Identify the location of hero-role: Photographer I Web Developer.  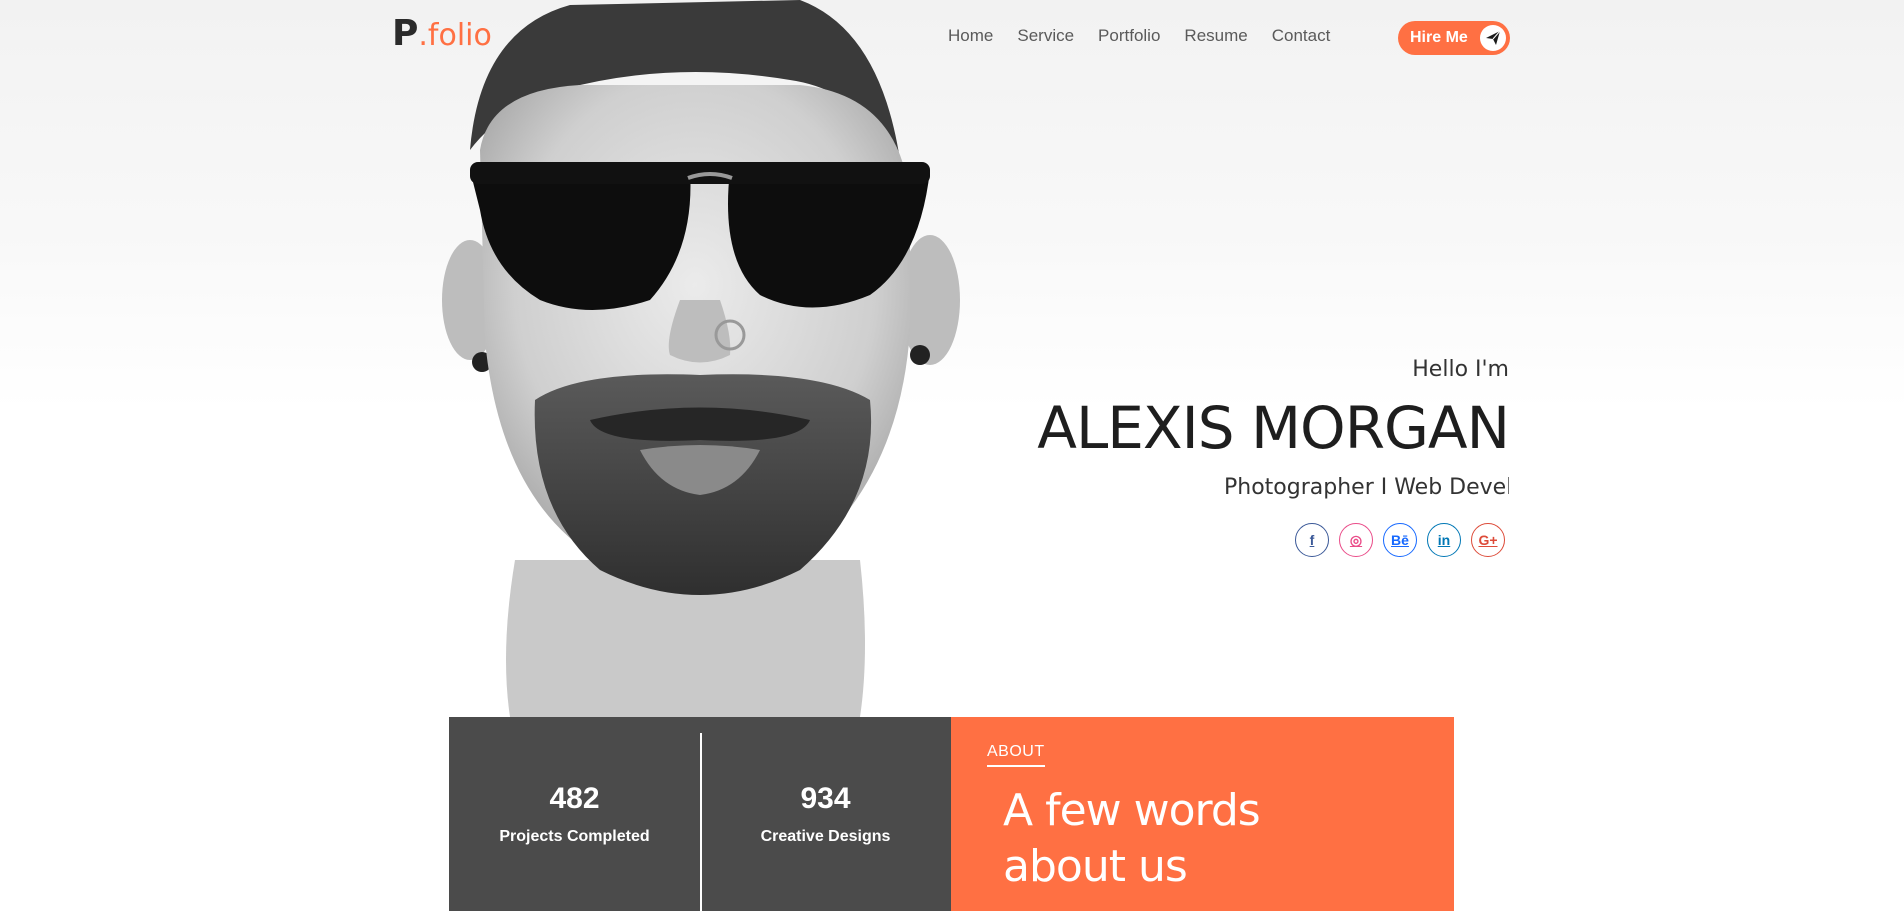
(1366, 487).